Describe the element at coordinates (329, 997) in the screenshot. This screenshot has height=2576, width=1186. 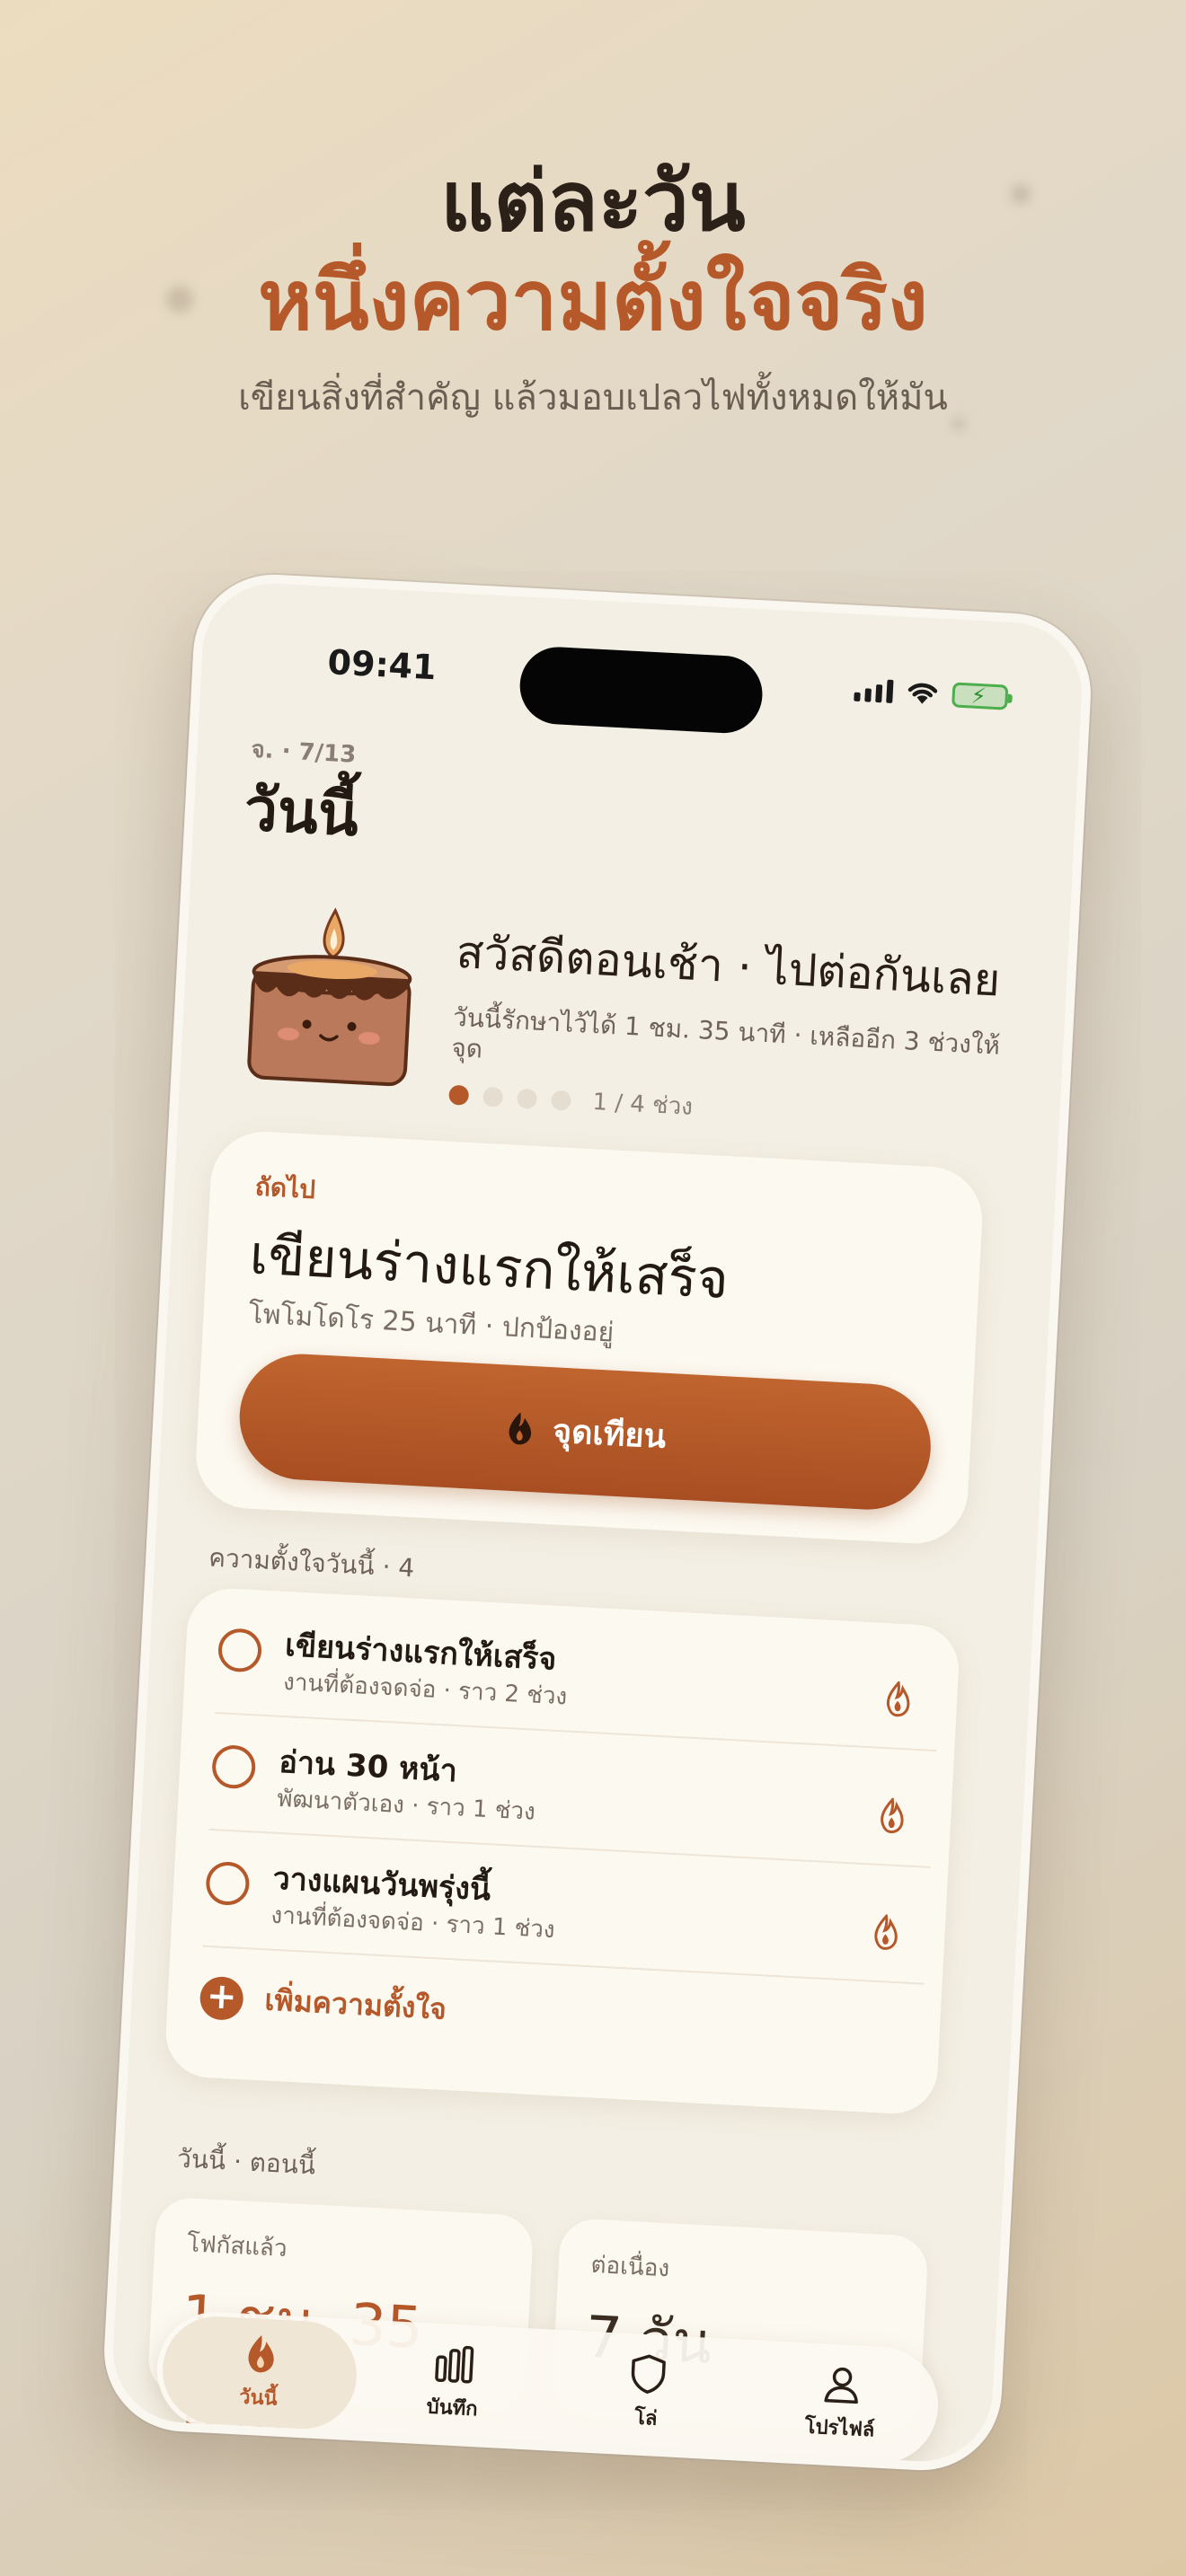
I see `candle-mascot-icon` at that location.